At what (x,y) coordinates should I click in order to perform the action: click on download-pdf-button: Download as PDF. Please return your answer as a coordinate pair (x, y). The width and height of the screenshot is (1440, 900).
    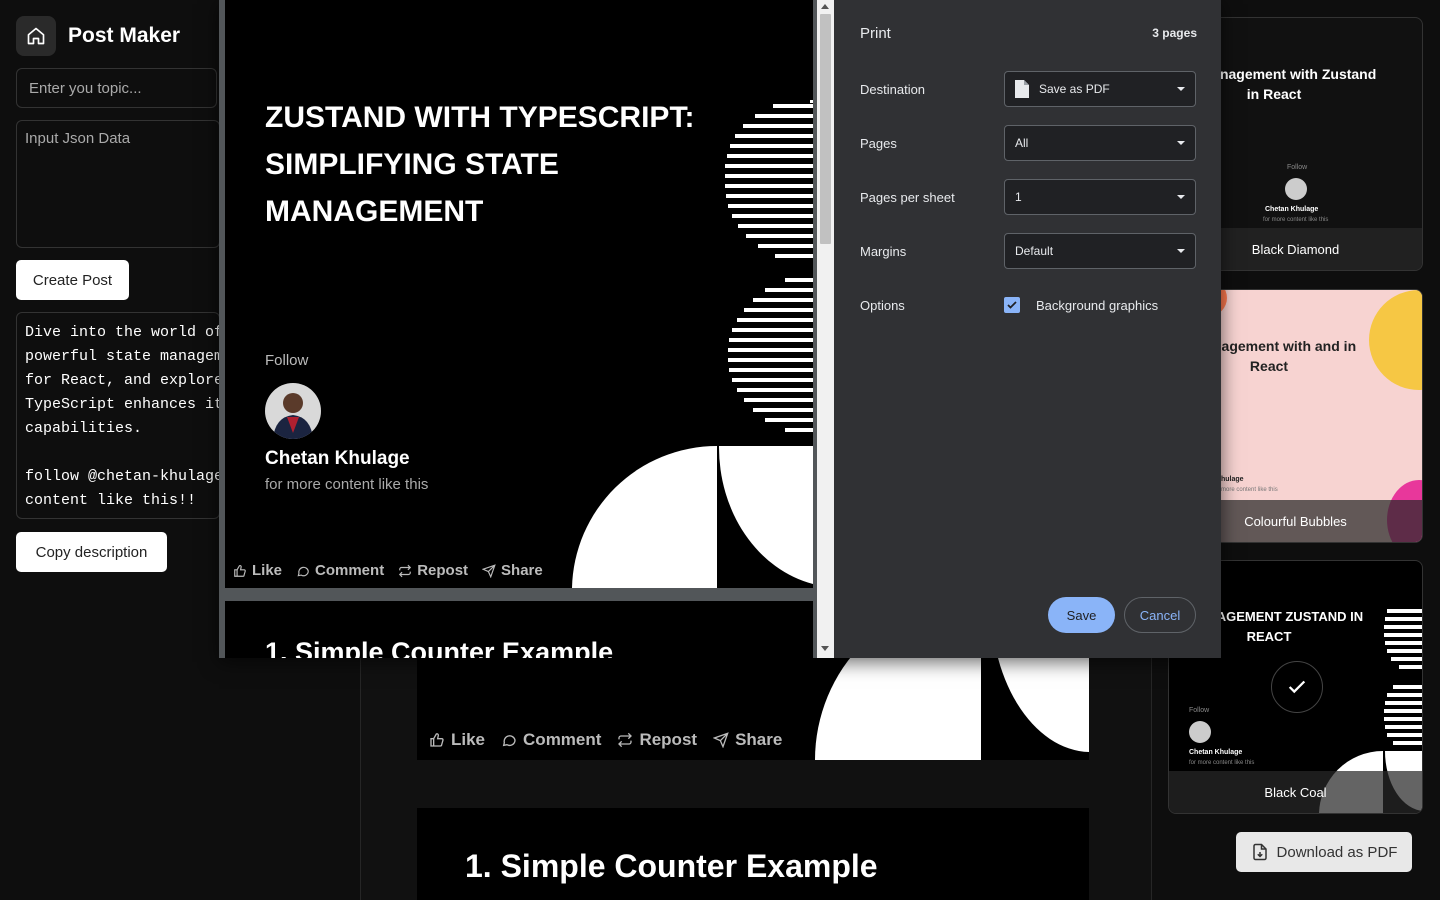
    Looking at the image, I should click on (1324, 852).